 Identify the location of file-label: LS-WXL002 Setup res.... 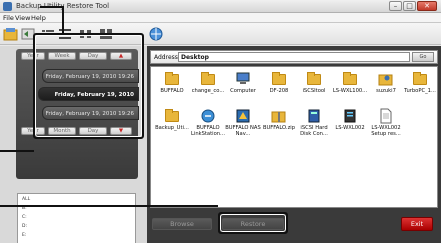
(386, 131).